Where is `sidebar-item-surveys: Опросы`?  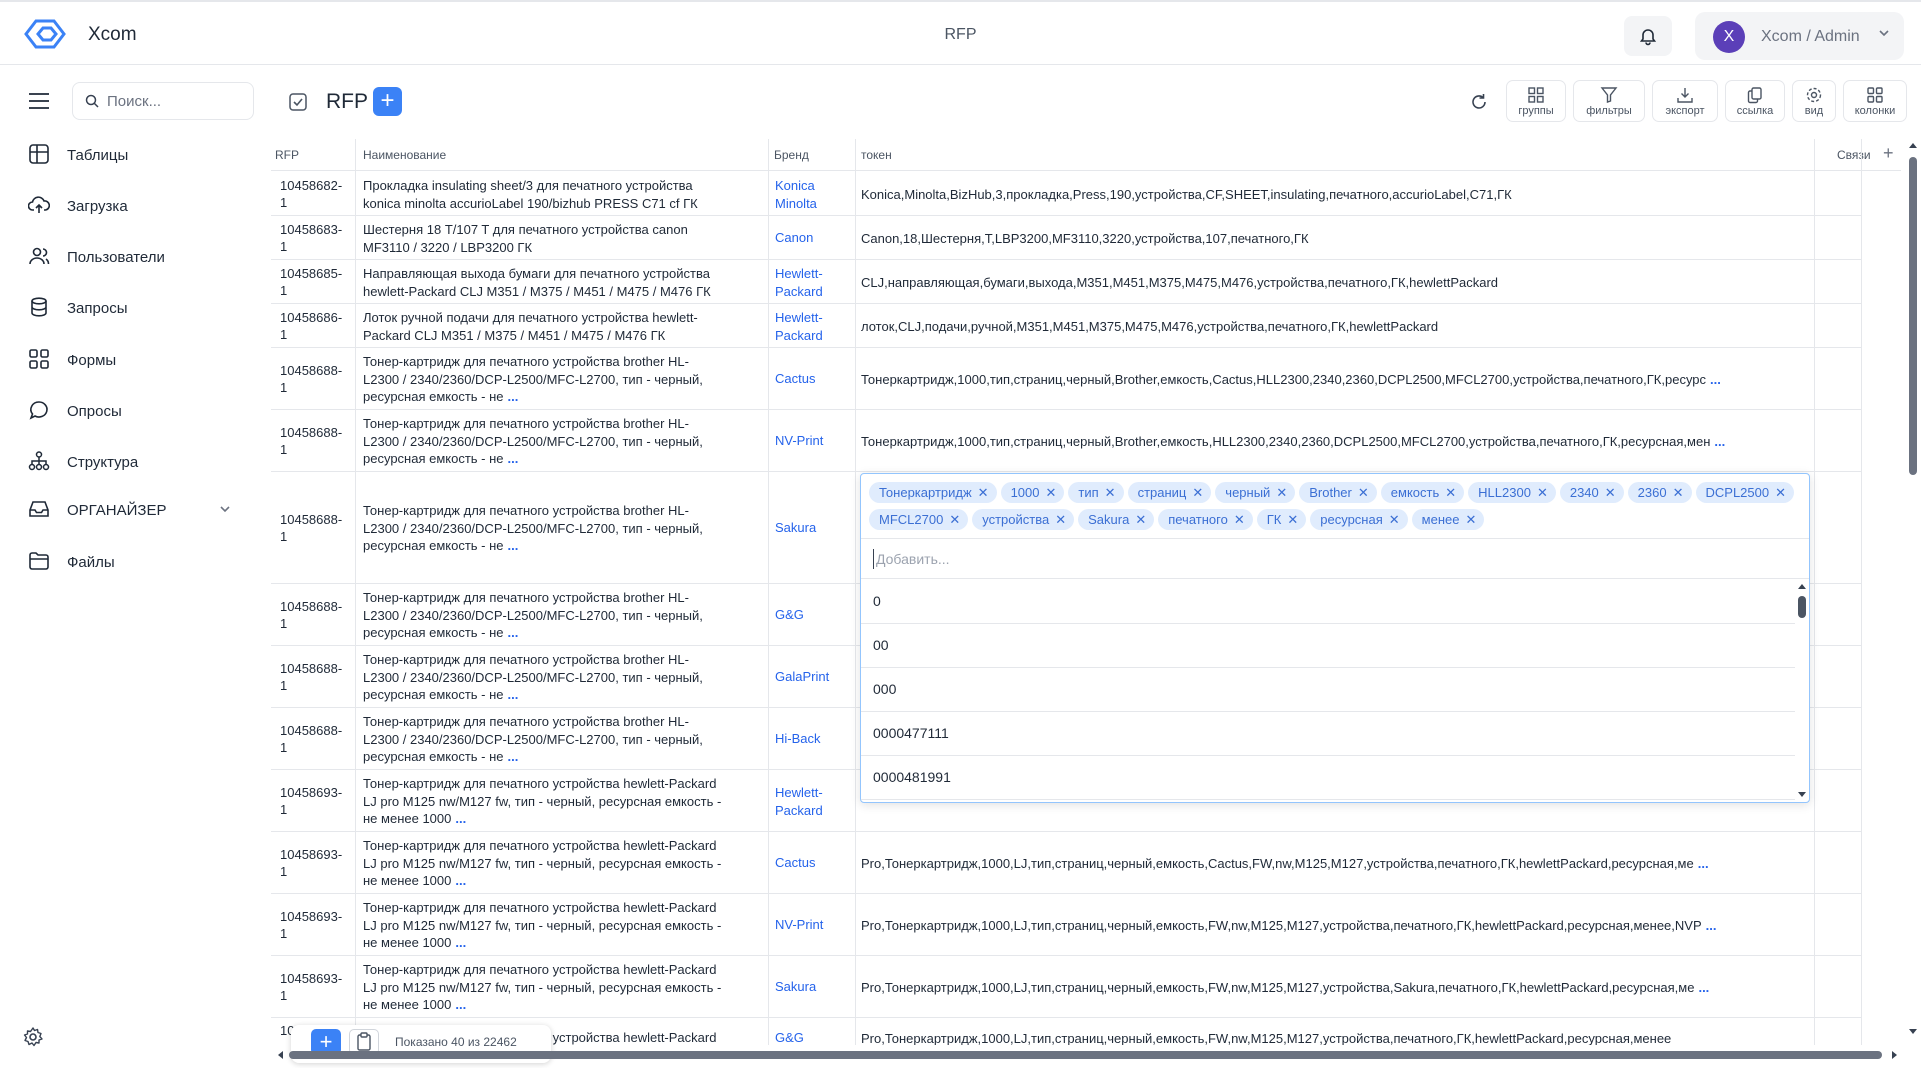 sidebar-item-surveys: Опросы is located at coordinates (138, 411).